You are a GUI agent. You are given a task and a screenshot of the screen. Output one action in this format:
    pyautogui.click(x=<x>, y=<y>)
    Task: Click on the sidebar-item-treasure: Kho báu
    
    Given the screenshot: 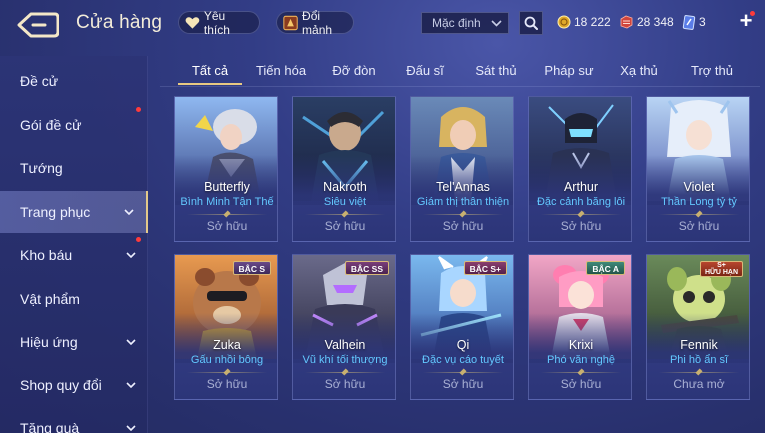 What is the action you would take?
    pyautogui.click(x=74, y=255)
    